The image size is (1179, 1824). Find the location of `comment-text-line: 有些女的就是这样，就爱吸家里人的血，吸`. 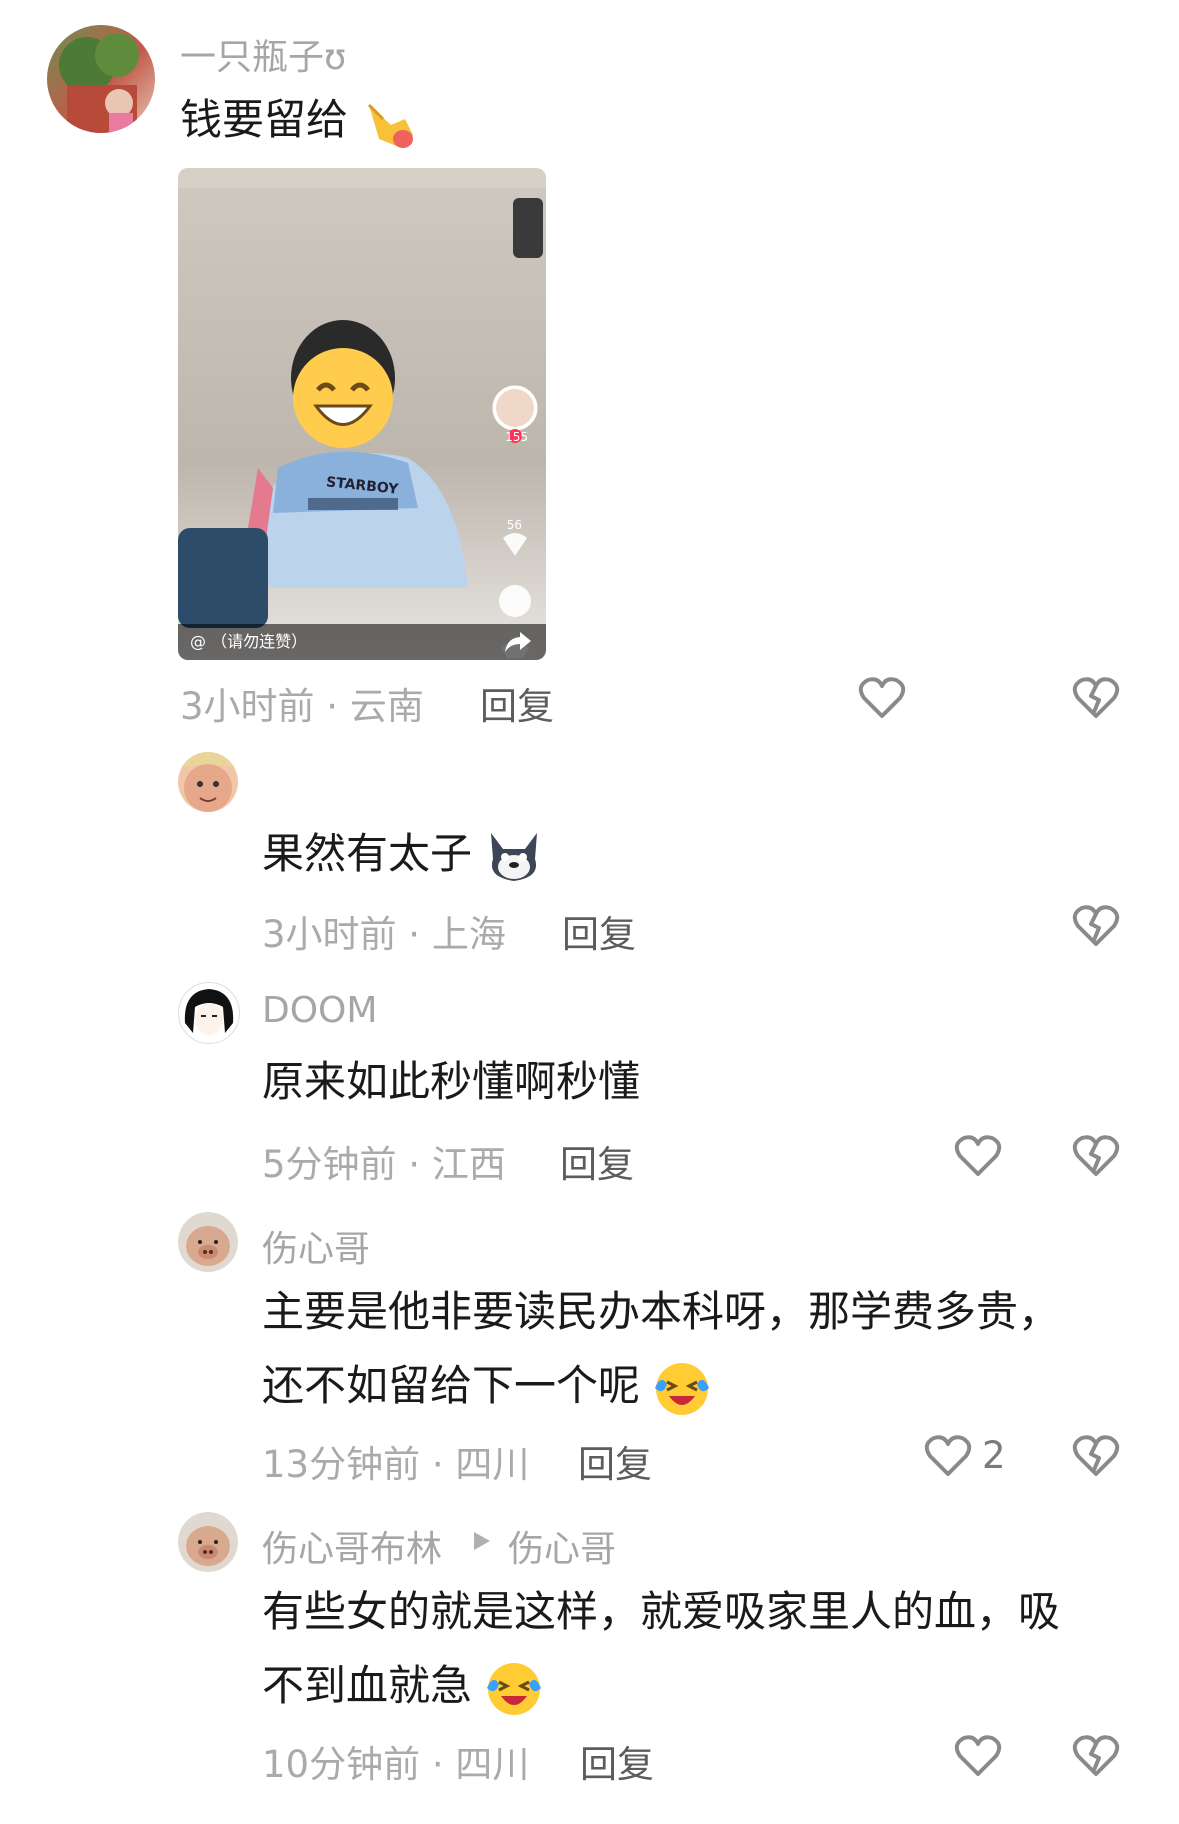

comment-text-line: 有些女的就是这样，就爱吸家里人的血，吸 is located at coordinates (661, 1611).